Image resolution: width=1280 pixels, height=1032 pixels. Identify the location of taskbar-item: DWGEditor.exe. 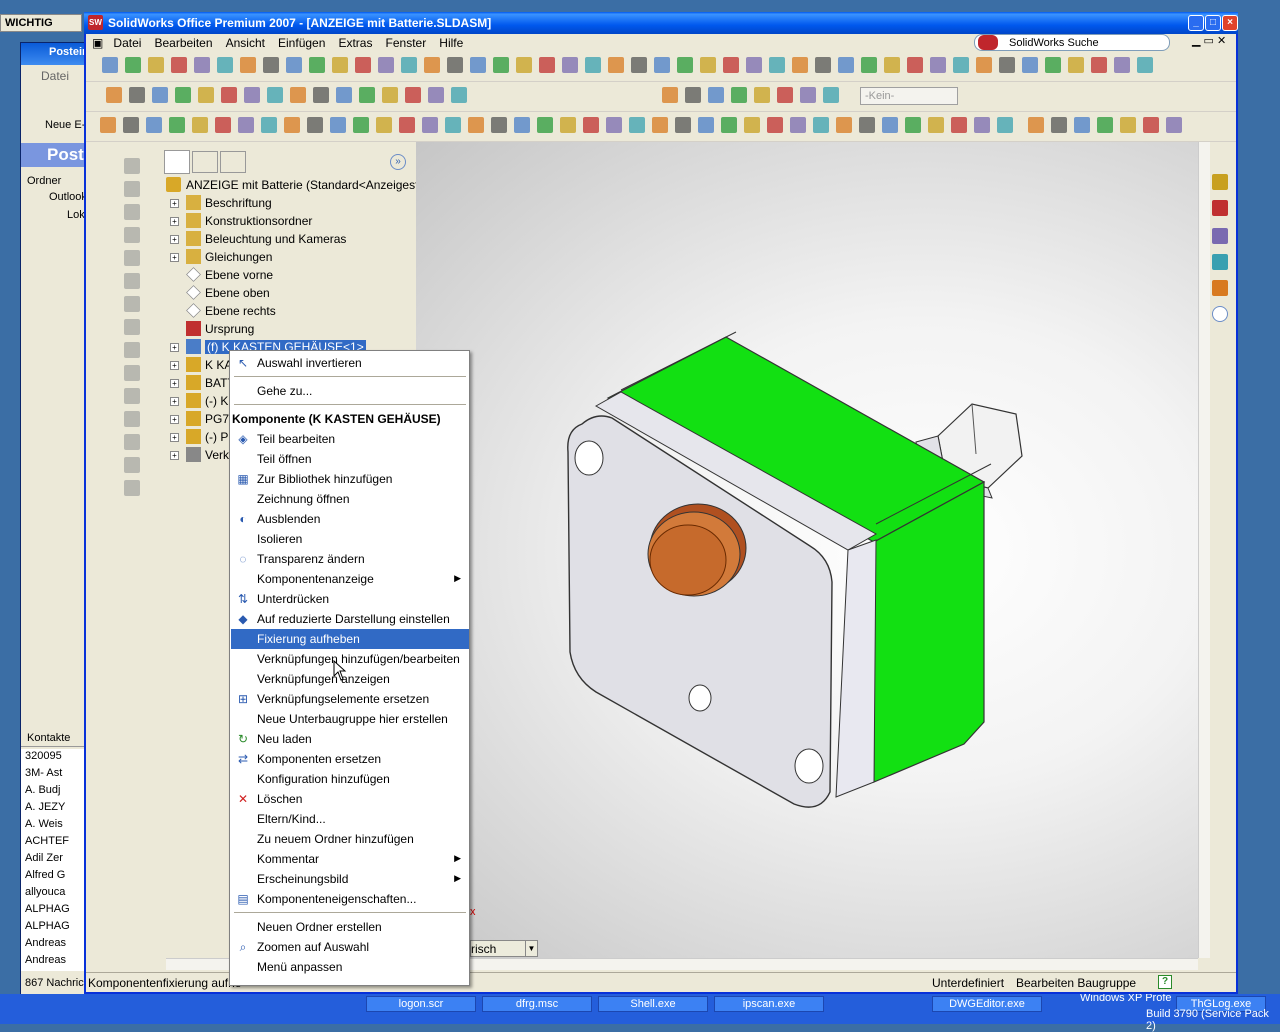
(987, 1004).